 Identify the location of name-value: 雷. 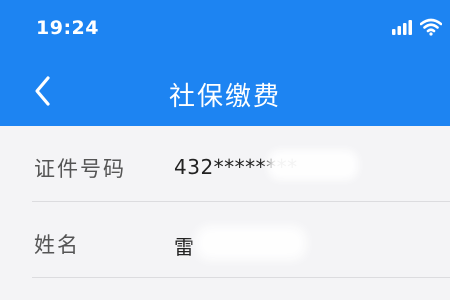
(184, 247).